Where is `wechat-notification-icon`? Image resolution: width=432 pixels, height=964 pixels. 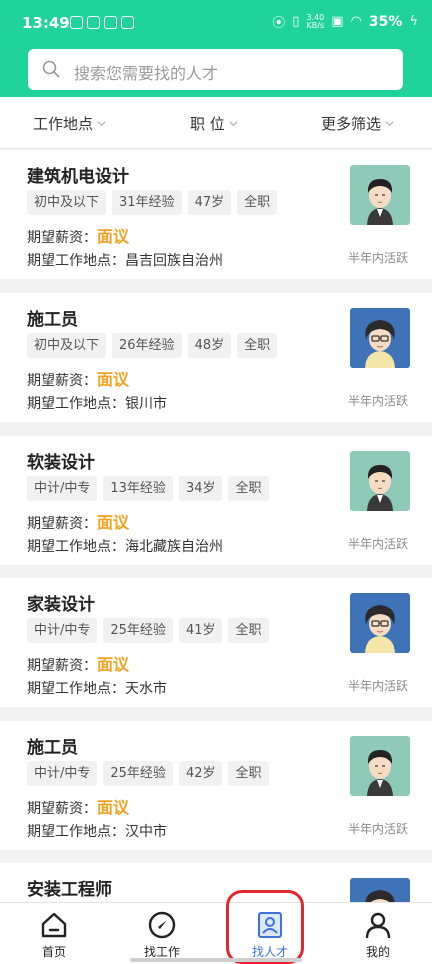 wechat-notification-icon is located at coordinates (127, 22).